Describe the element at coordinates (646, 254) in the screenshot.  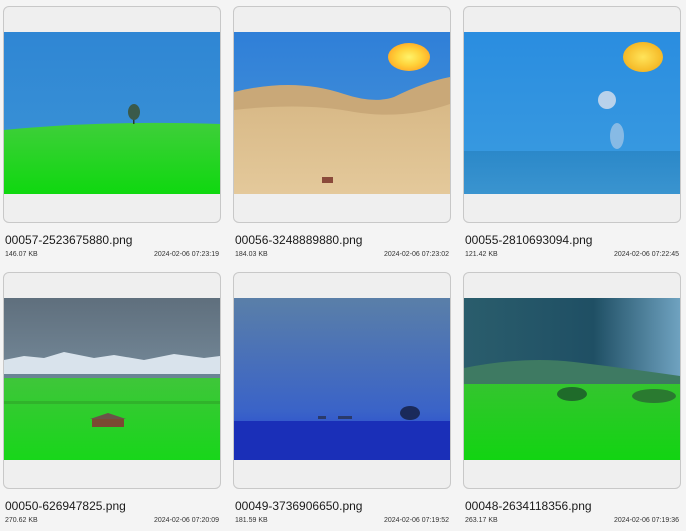
I see `file-date: 2024-02-06 07:22:45` at that location.